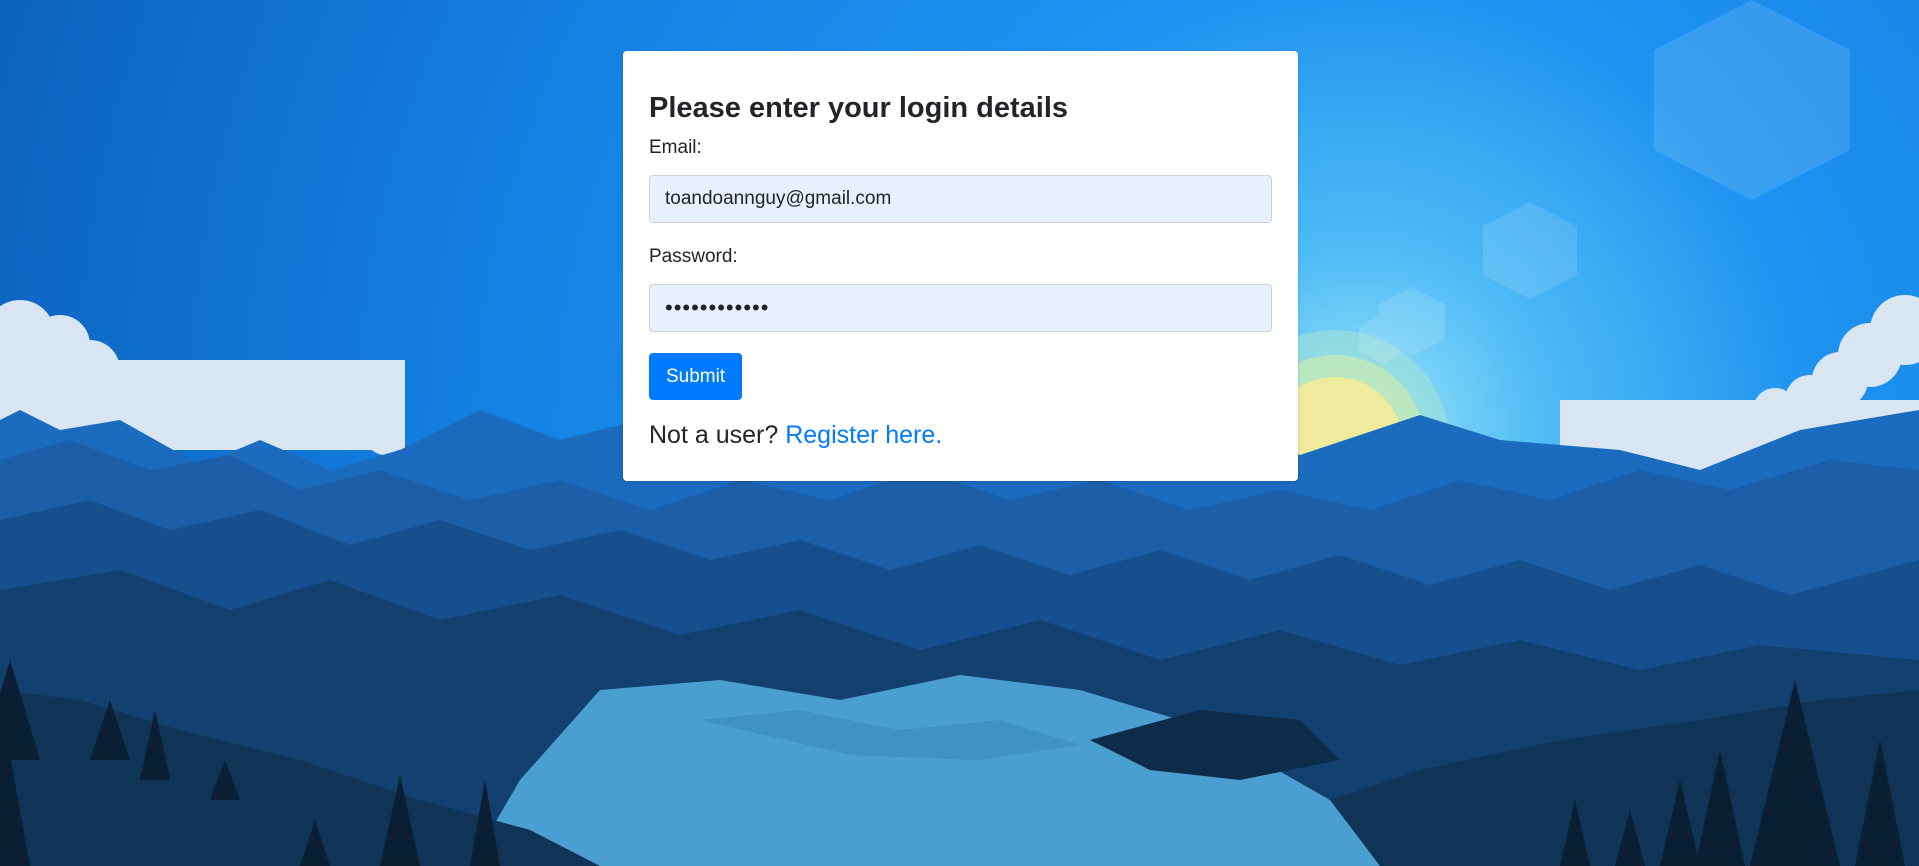 The image size is (1919, 866). What do you see at coordinates (960, 435) in the screenshot?
I see `register-prompt-line: Not a user? Register here.` at bounding box center [960, 435].